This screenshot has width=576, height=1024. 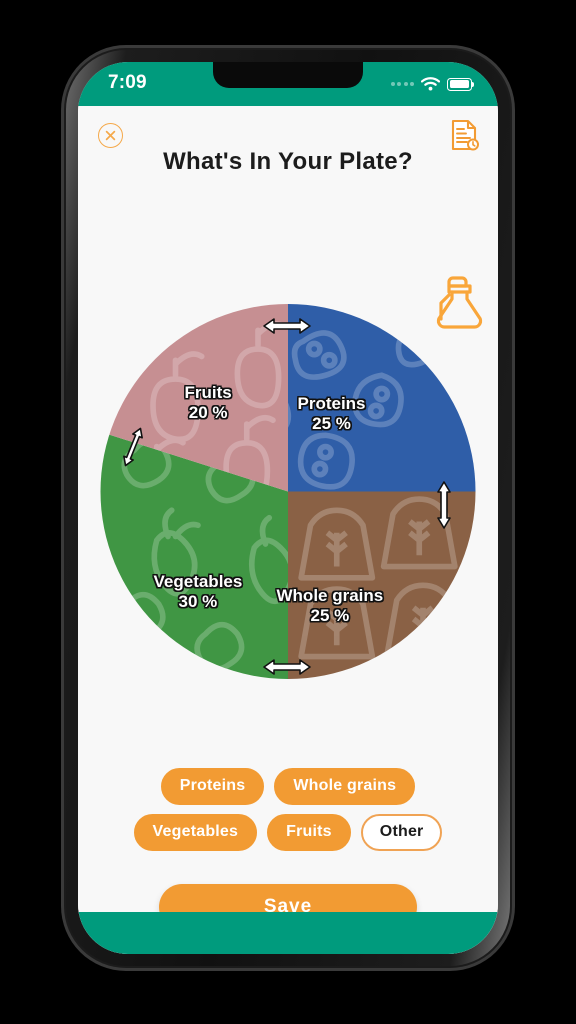 I want to click on close-circle-icon, so click(x=110, y=135).